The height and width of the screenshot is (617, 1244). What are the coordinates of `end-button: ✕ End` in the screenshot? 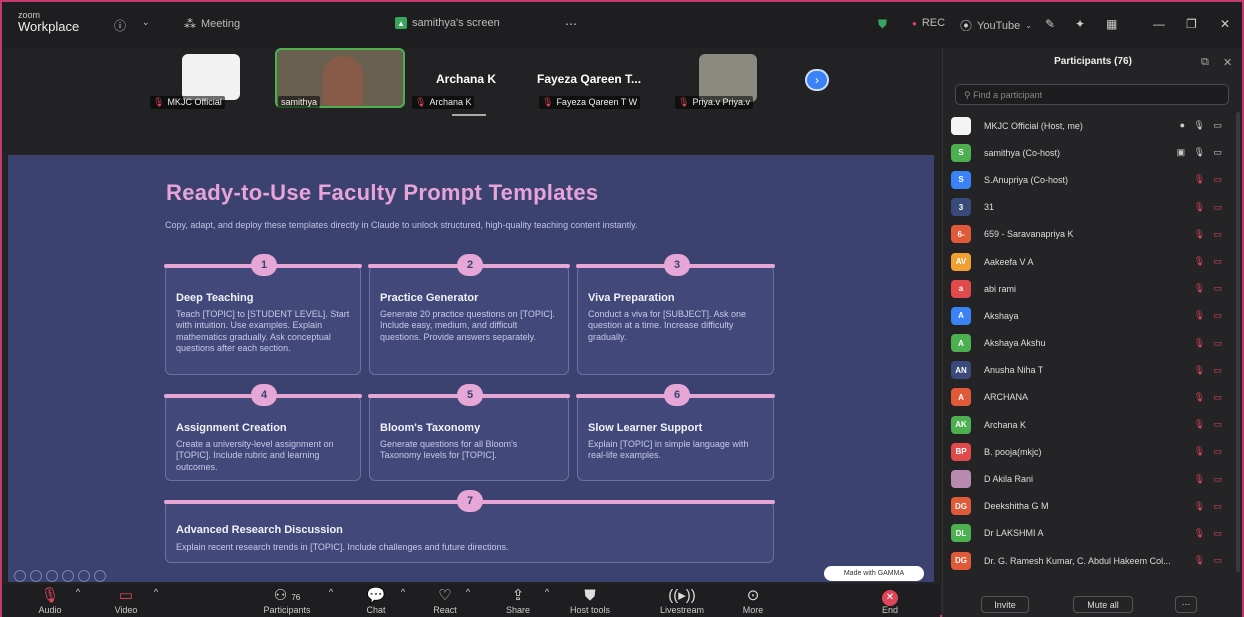 It's located at (890, 601).